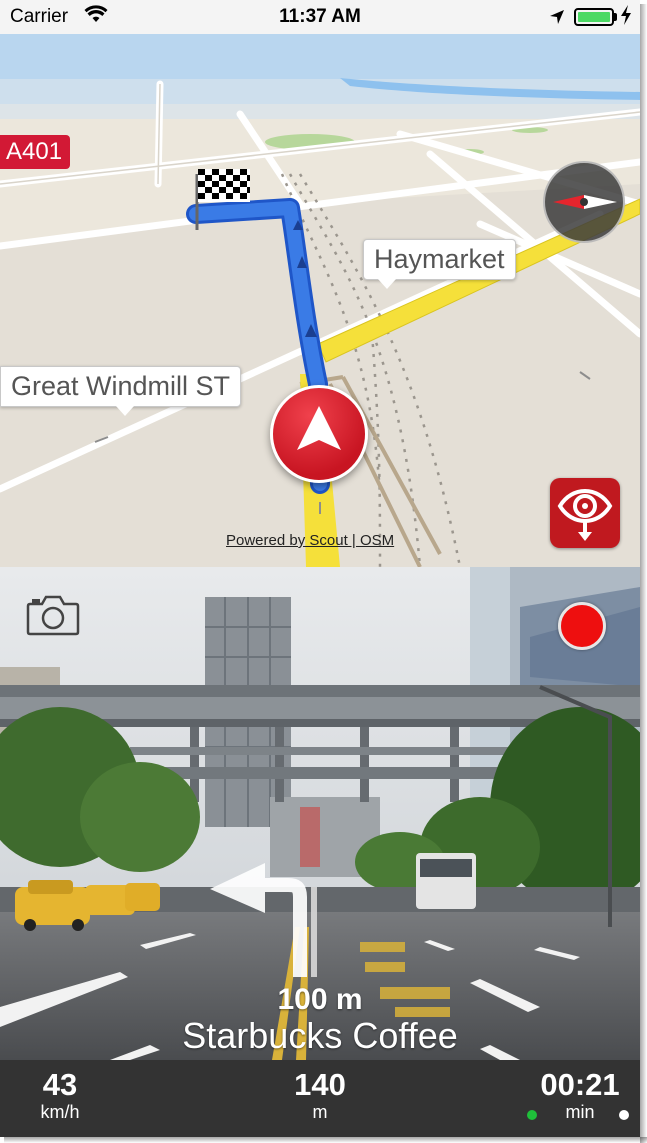  I want to click on trip-info-bar: 43 km/h 140 m 00:21 min, so click(320, 1098).